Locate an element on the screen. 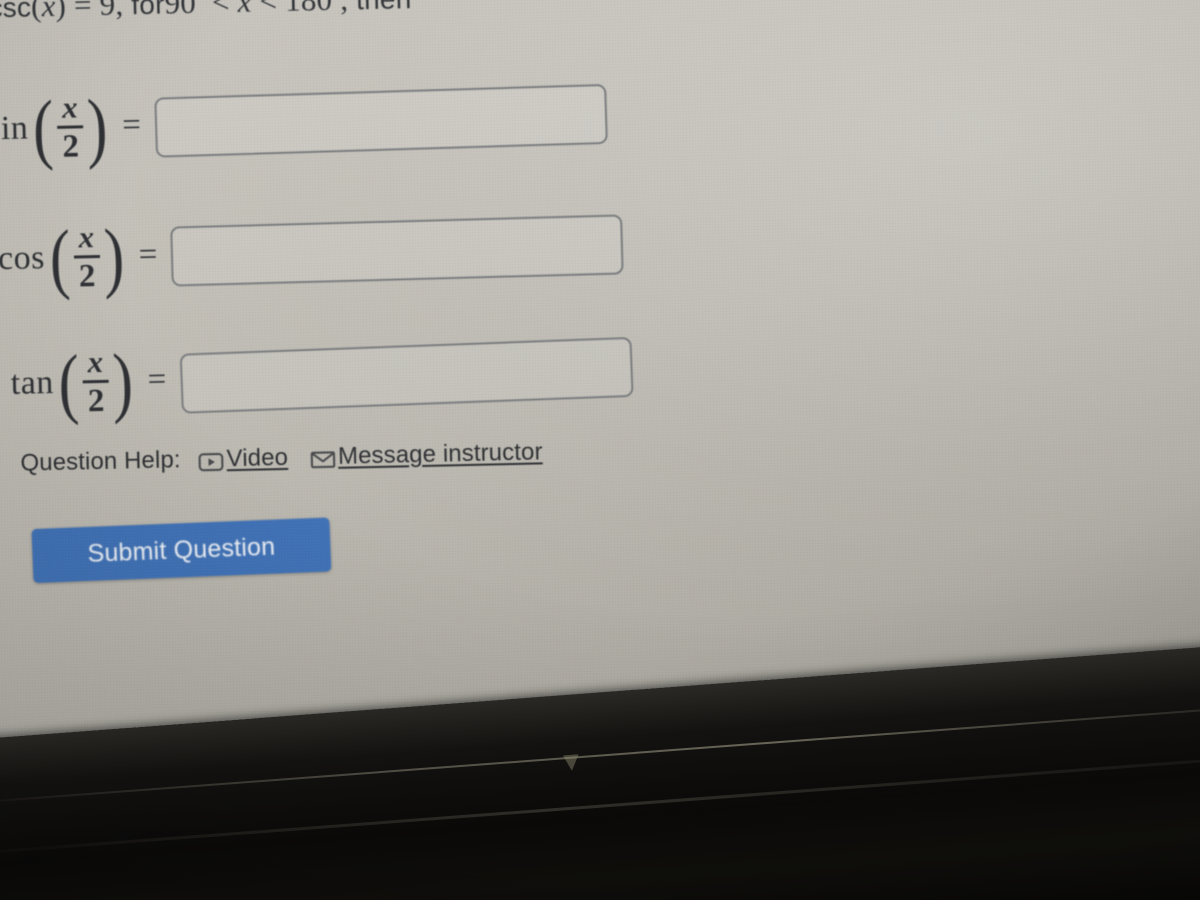  prompt-csc-value: 9, is located at coordinates (111, 11).